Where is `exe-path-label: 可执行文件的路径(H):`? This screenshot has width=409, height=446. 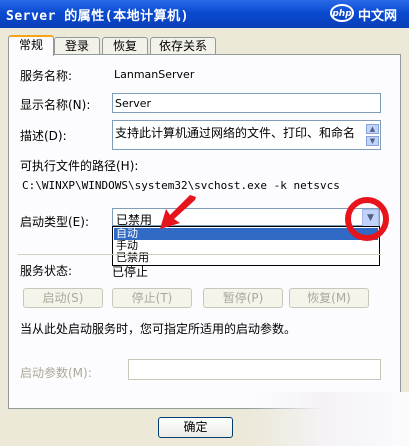 exe-path-label: 可执行文件的路径(H): is located at coordinates (79, 166).